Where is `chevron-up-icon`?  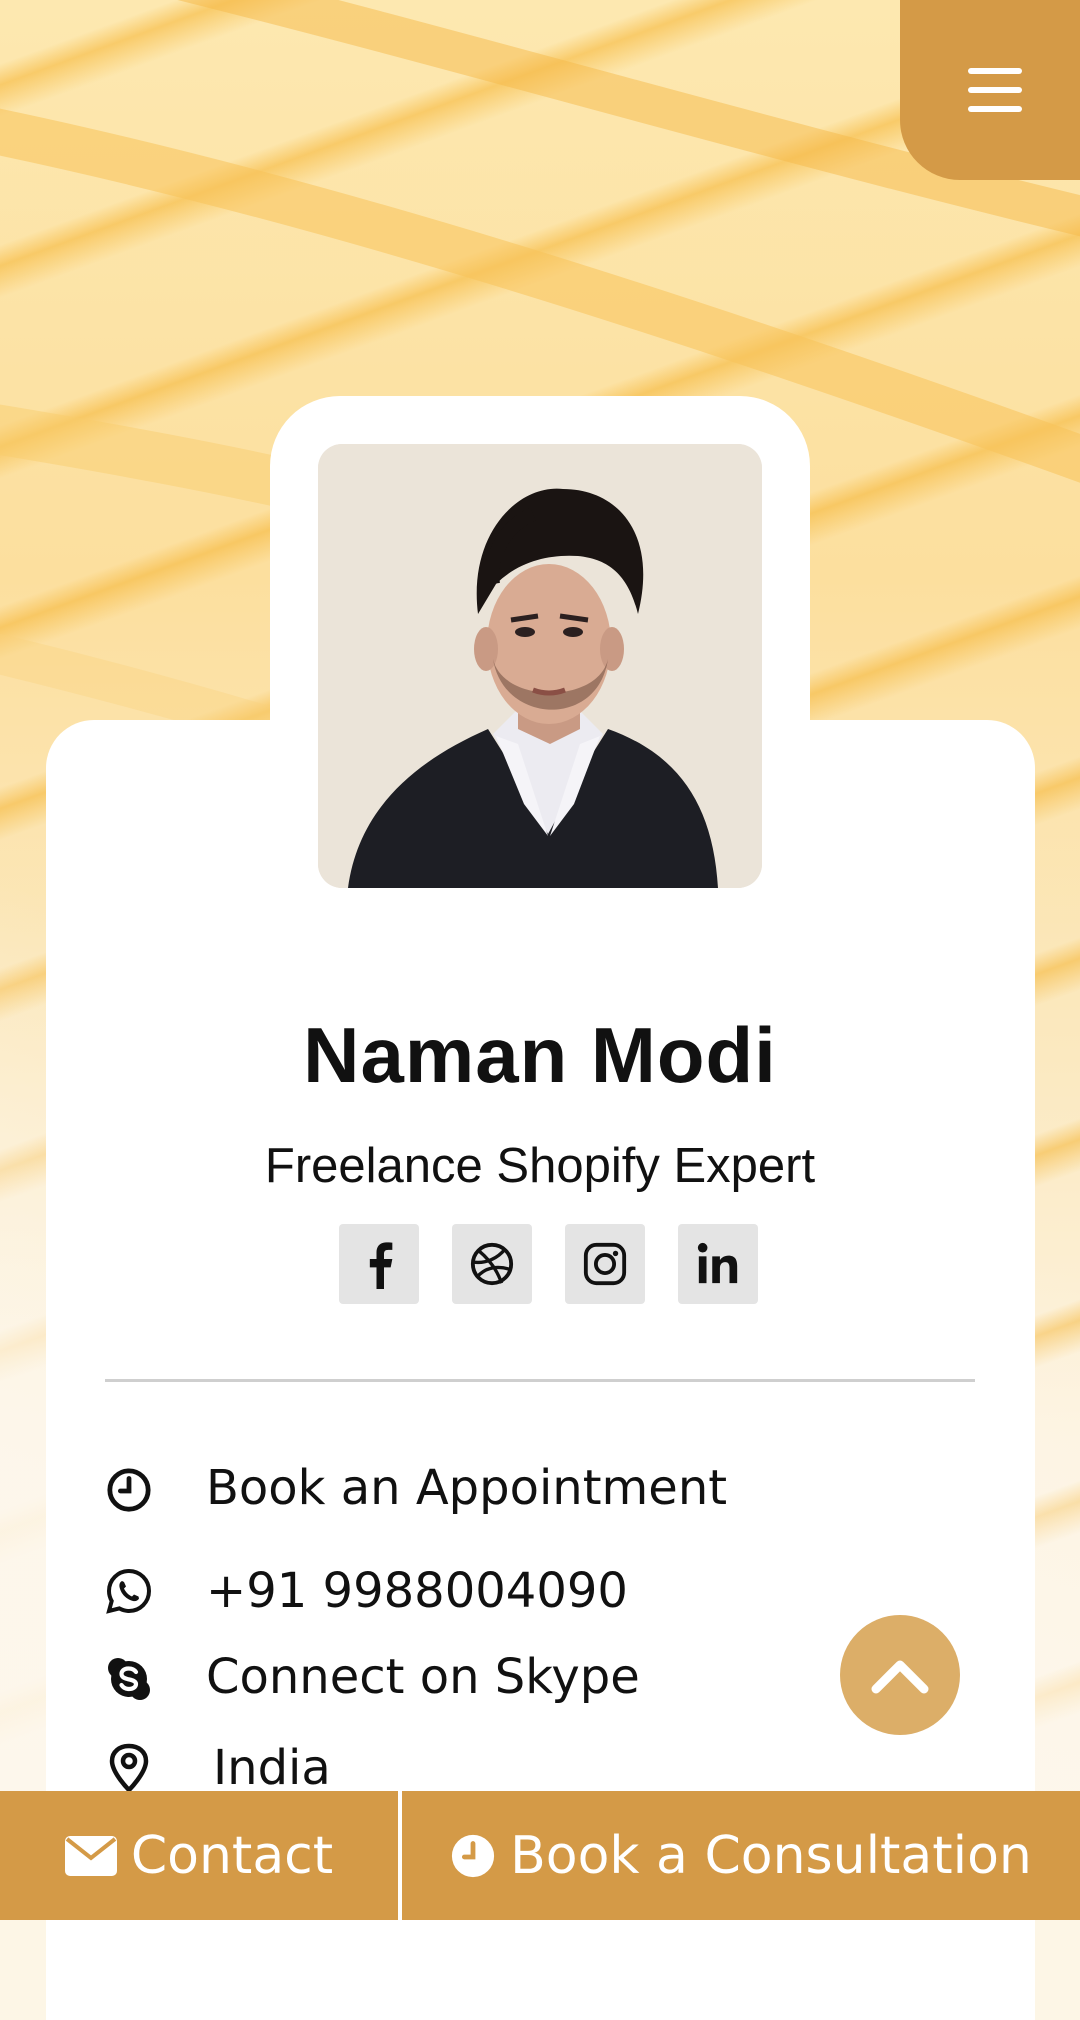 chevron-up-icon is located at coordinates (900, 1677).